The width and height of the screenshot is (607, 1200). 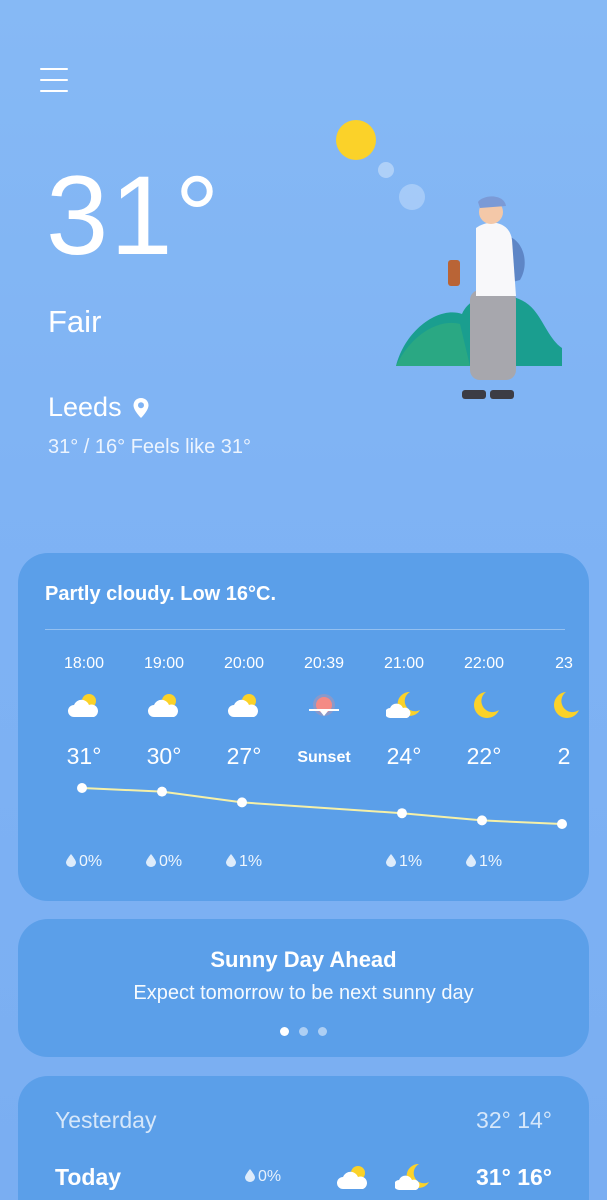 I want to click on hour-time: 19:00, so click(x=164, y=663).